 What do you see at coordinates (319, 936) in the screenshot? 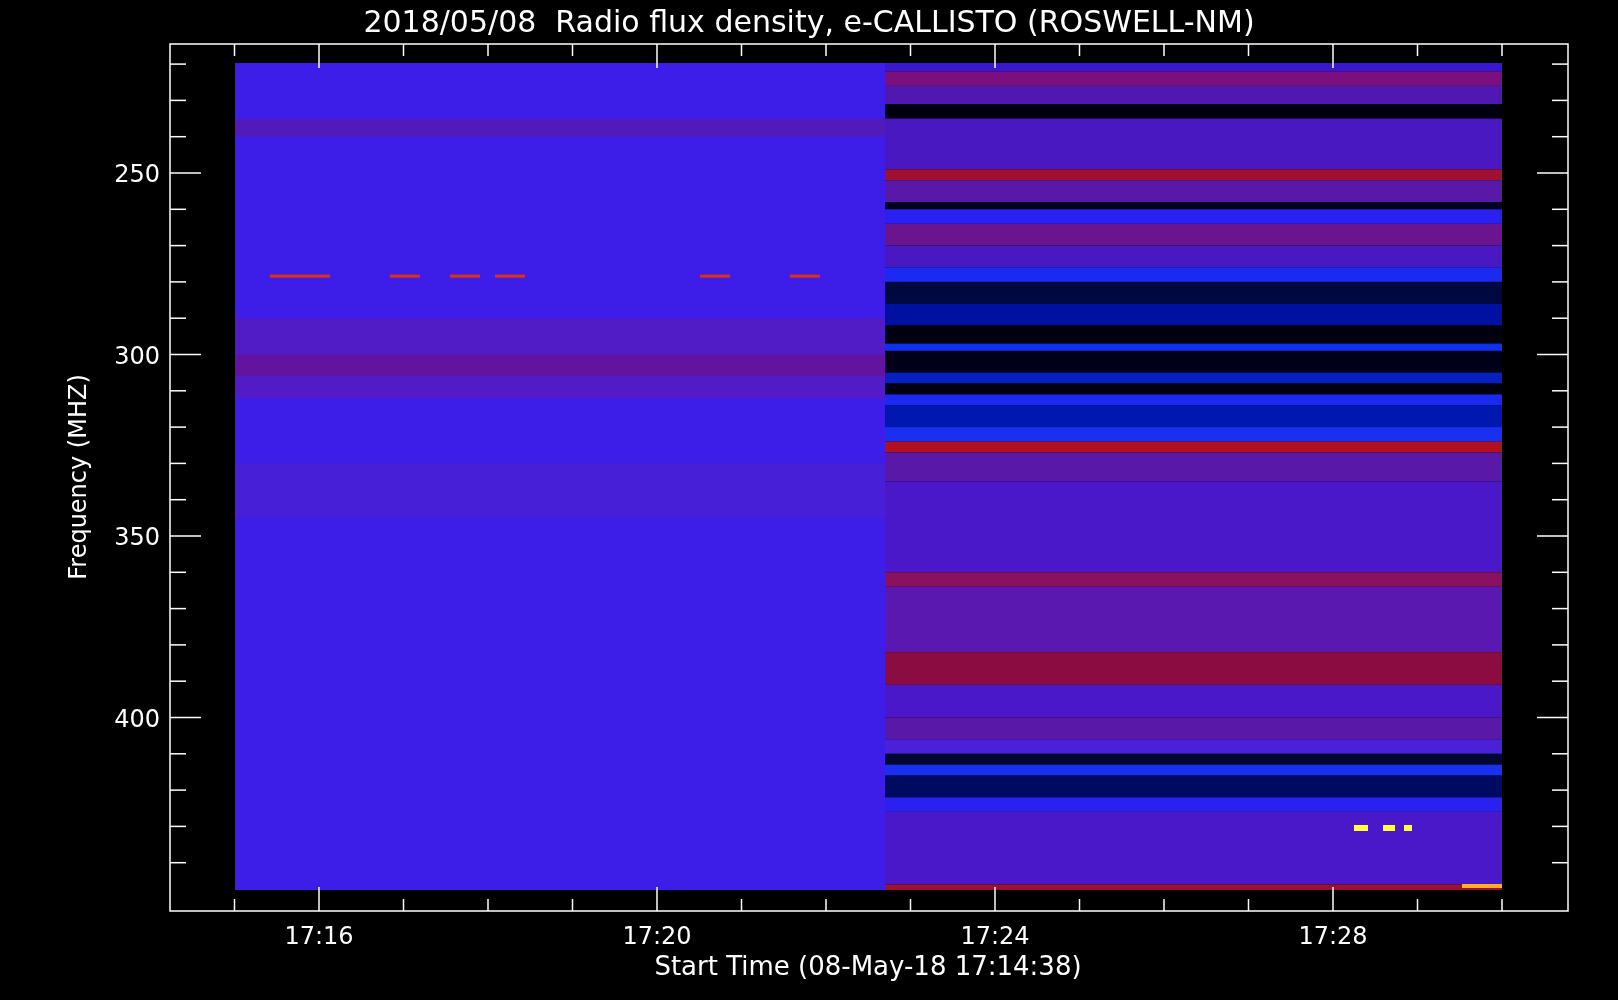
I see `axis-tick-label: 17:16` at bounding box center [319, 936].